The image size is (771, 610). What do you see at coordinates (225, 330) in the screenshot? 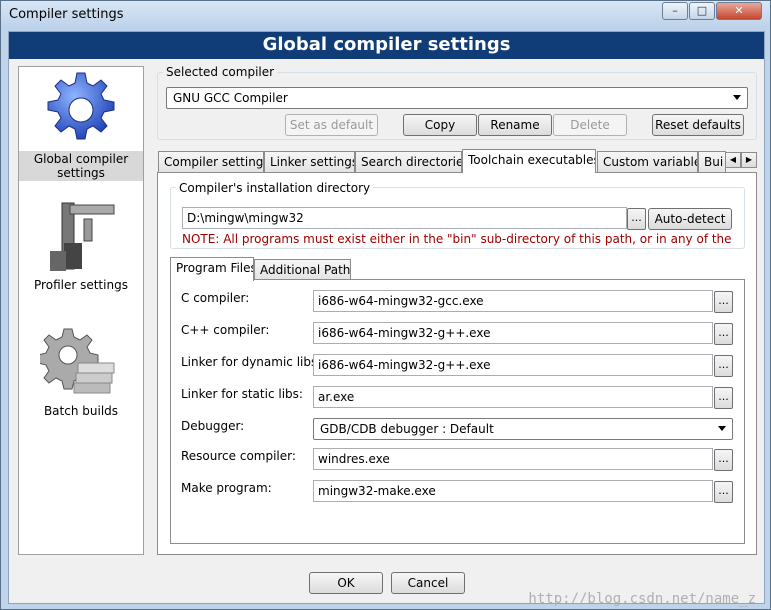
I see `cpp-compiler-label: C++ compiler:` at bounding box center [225, 330].